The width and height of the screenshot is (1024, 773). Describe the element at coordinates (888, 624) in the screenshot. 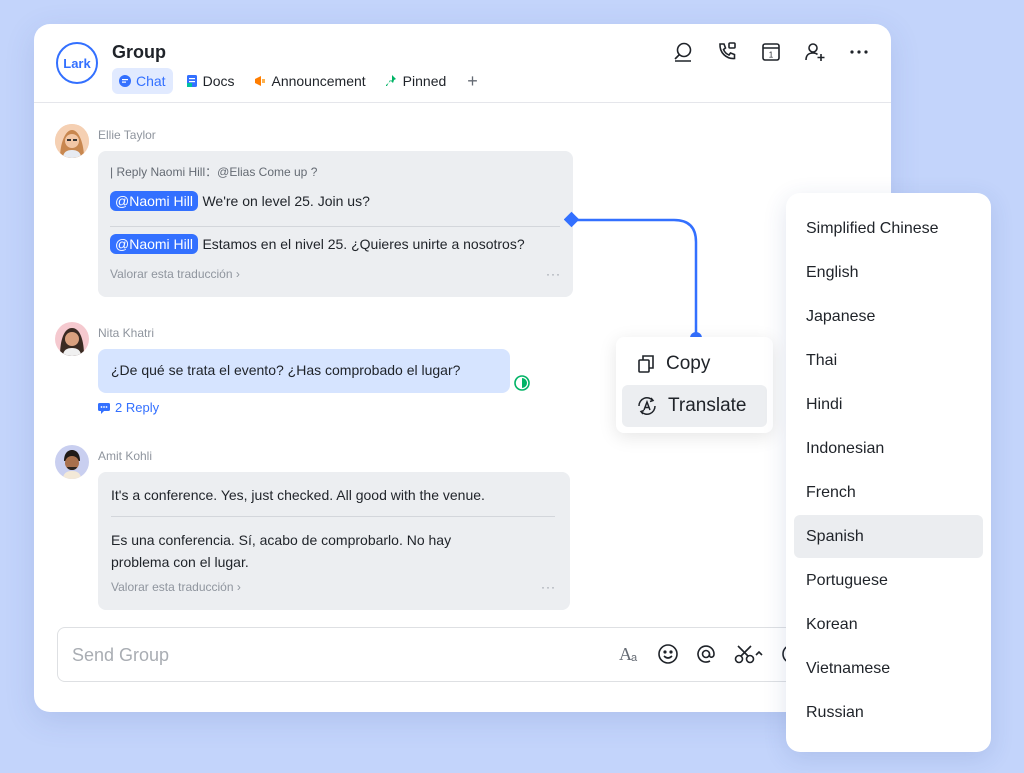

I see `language-option: Korean` at that location.